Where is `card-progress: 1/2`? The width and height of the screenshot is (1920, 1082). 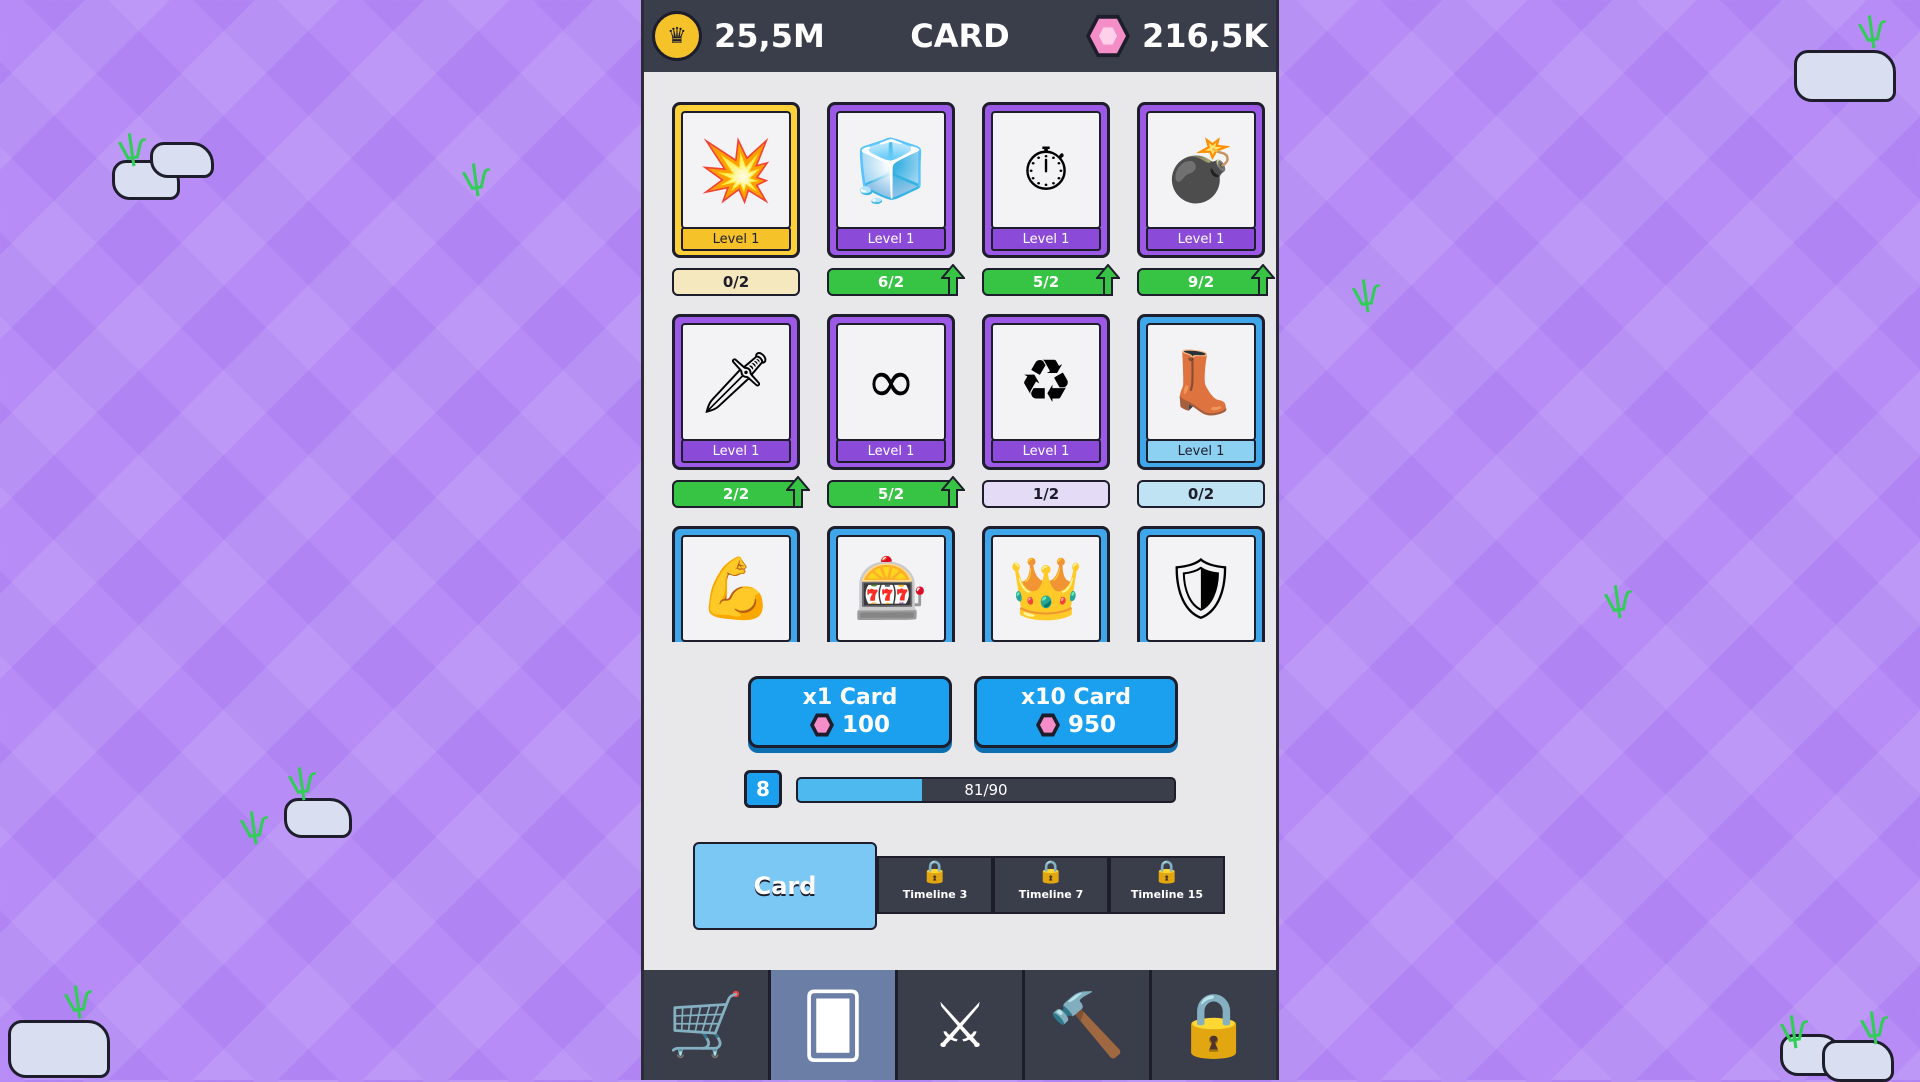
card-progress: 1/2 is located at coordinates (1046, 494).